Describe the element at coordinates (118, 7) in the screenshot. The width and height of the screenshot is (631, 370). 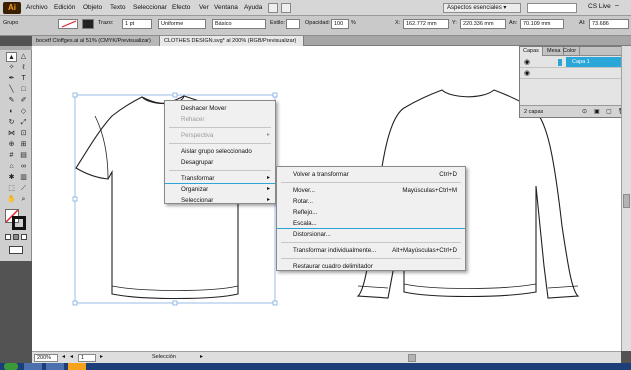
I see `menu-texto: Texto` at that location.